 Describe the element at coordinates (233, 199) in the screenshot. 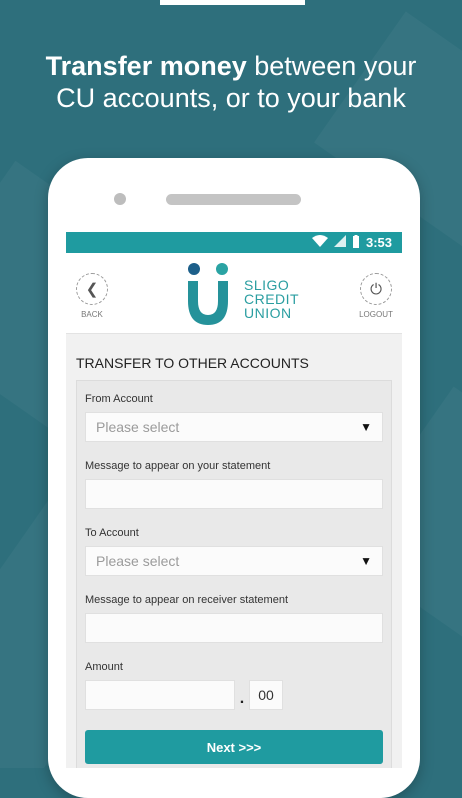

I see `phone-speaker` at that location.